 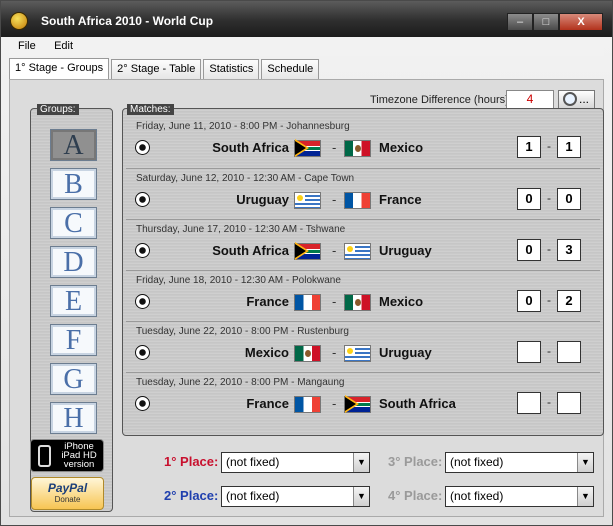 I want to click on iphone-line-3: version, so click(x=79, y=464).